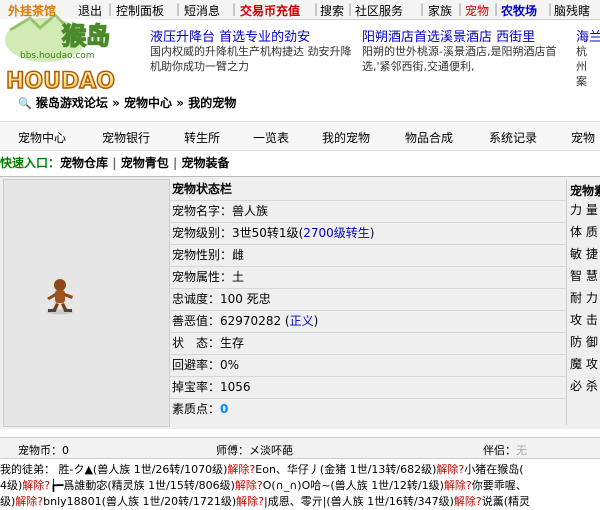 Image resolution: width=600 pixels, height=510 pixels. What do you see at coordinates (60, 297) in the screenshot?
I see `pet-sprite-icon` at bounding box center [60, 297].